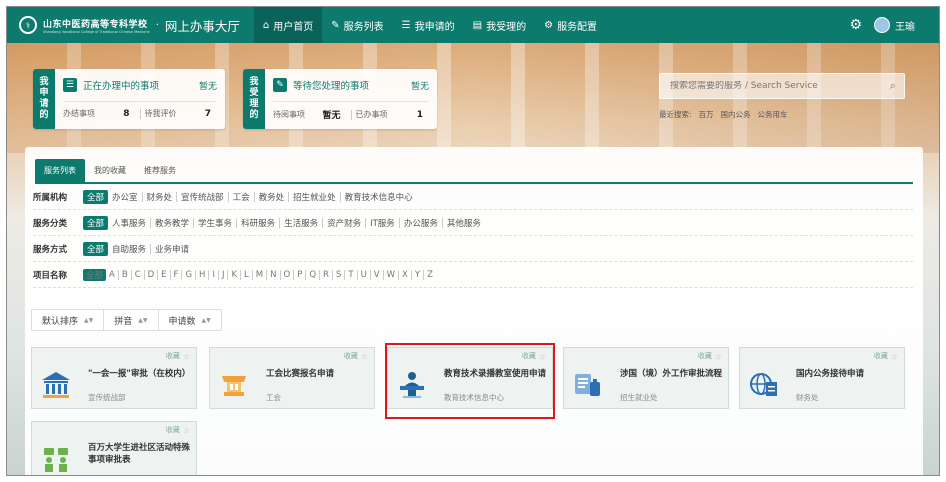 Image resolution: width=946 pixels, height=482 pixels. I want to click on filter-option: 教务教学, so click(172, 223).